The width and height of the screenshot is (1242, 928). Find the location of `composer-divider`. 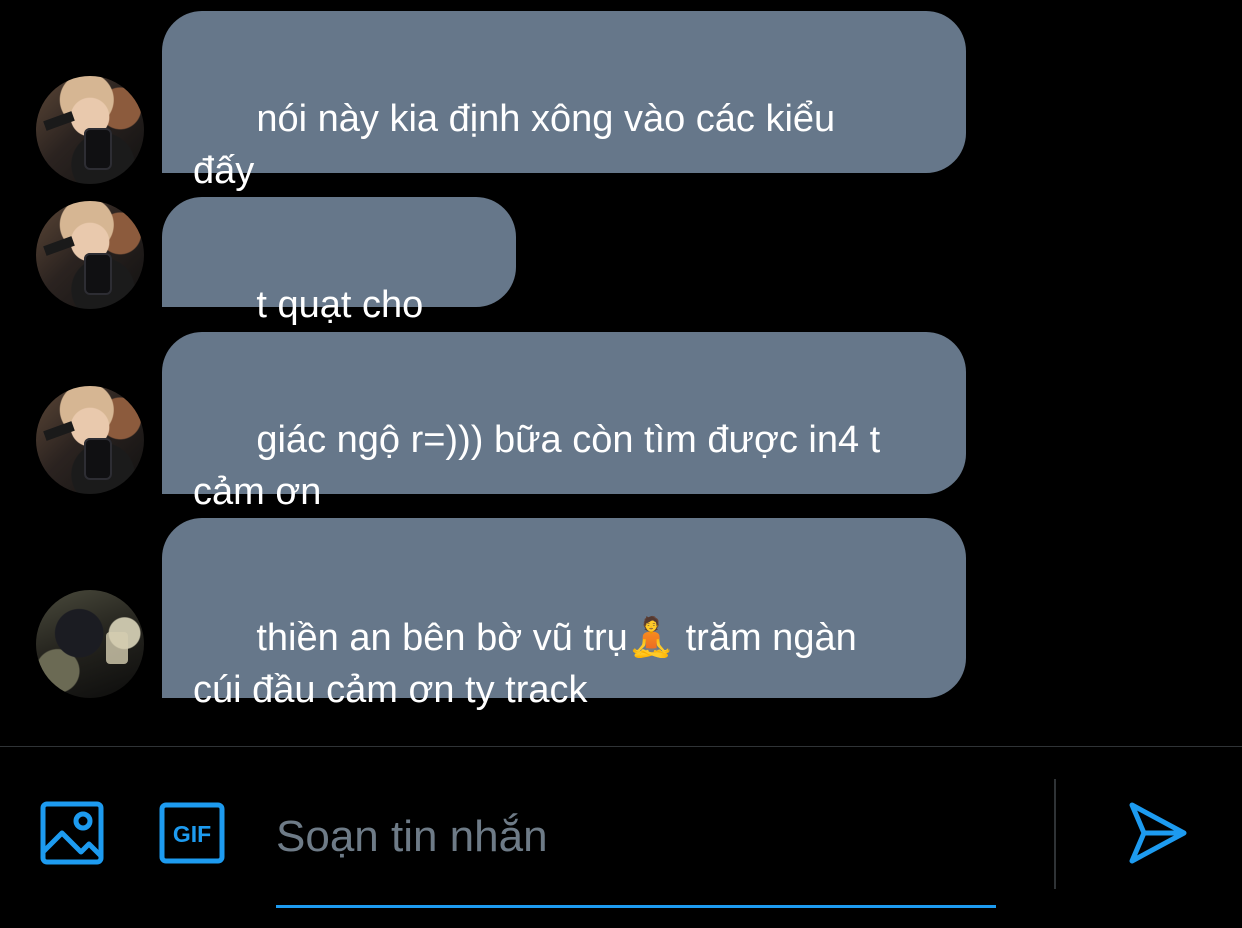

composer-divider is located at coordinates (1055, 834).